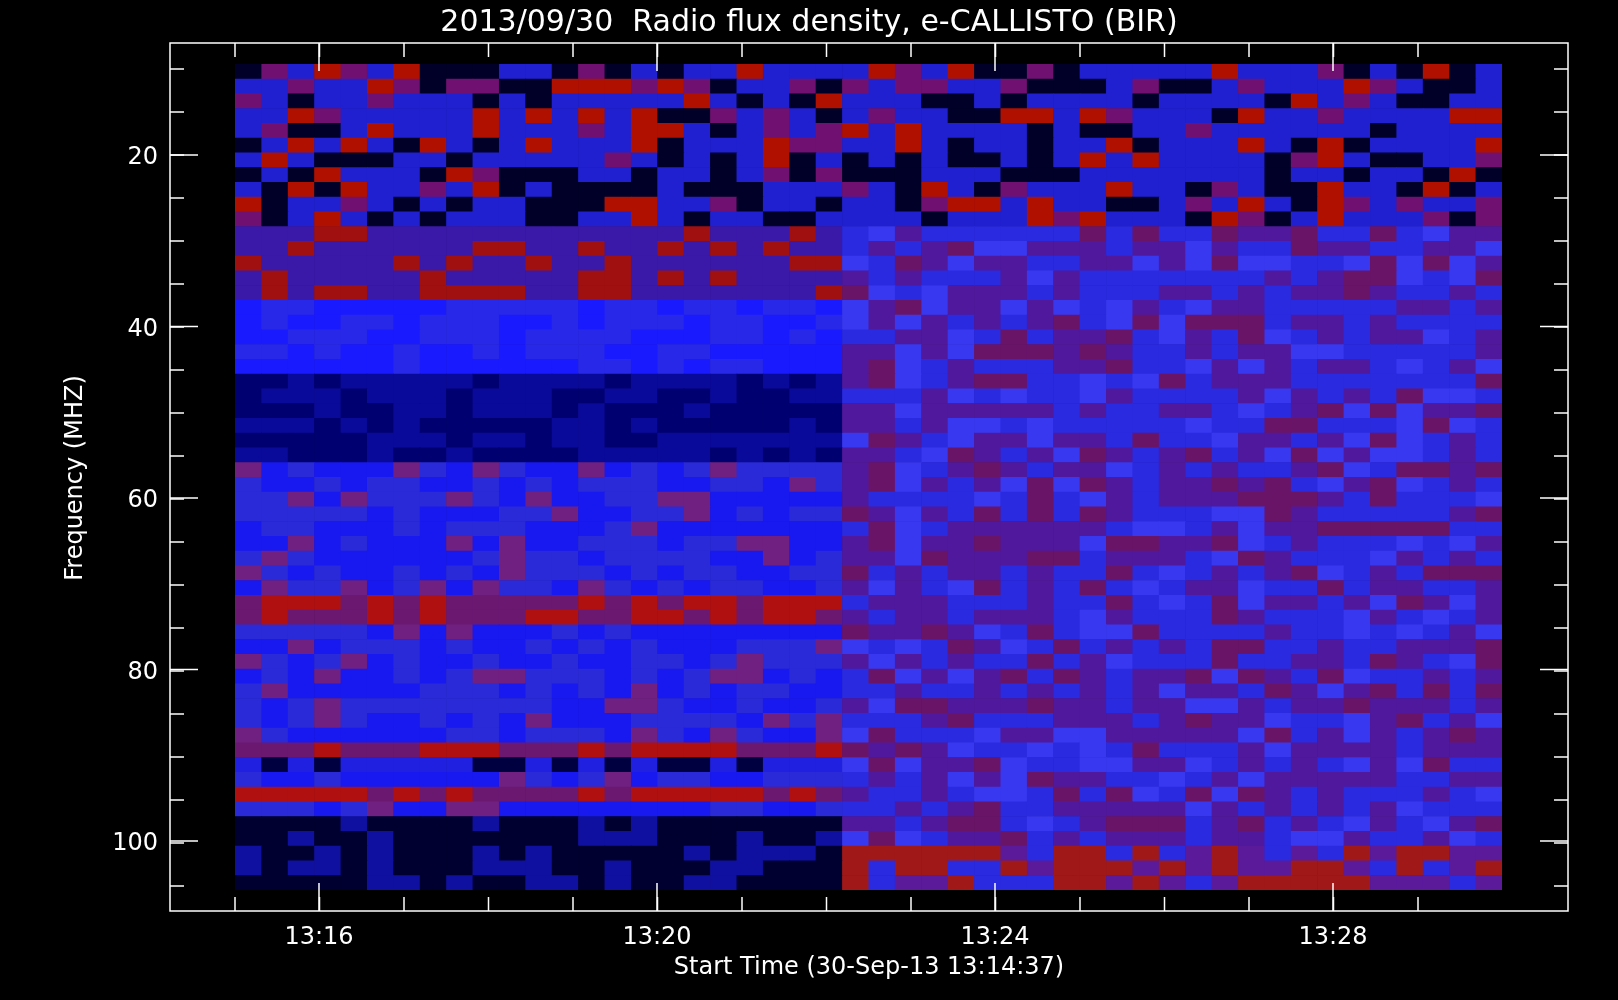  I want to click on y-axis-label: Frequency (MHZ), so click(74, 478).